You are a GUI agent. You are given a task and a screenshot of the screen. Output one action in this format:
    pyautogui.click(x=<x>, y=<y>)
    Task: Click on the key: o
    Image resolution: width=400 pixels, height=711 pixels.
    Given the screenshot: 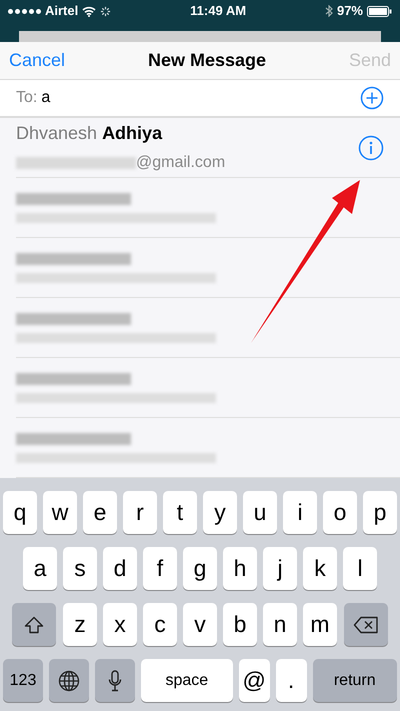 What is the action you would take?
    pyautogui.click(x=340, y=512)
    